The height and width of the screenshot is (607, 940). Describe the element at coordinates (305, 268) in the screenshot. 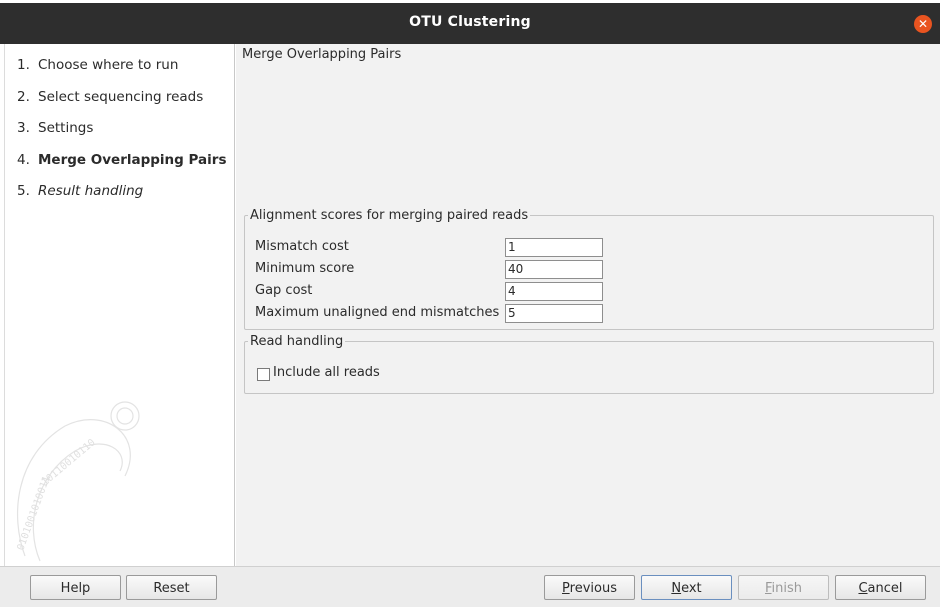

I see `minimum-score-label: Minimum score` at that location.